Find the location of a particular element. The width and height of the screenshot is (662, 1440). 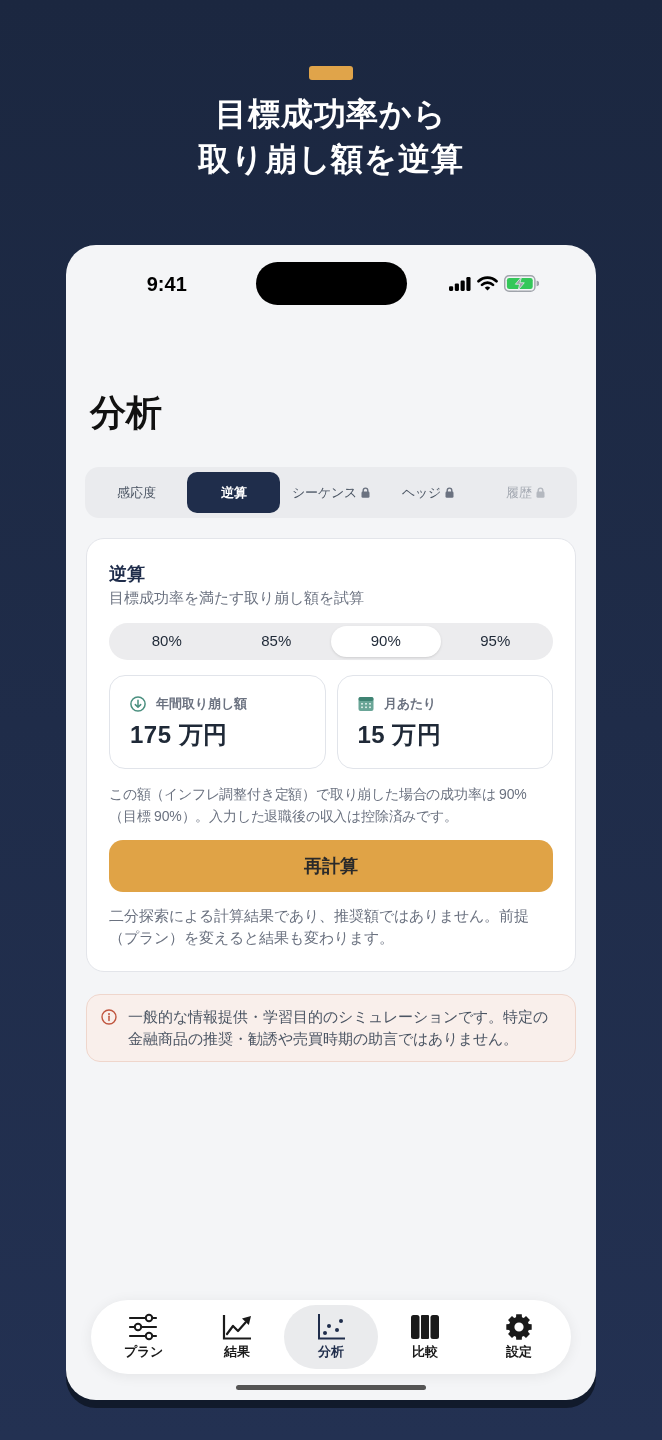

disclaimer-text: 一般的な情報提供・学習目的のシミュレーションです。特定の金融商品の推奨・勧誘や売買時期の助言ではありません。 is located at coordinates (338, 1028).